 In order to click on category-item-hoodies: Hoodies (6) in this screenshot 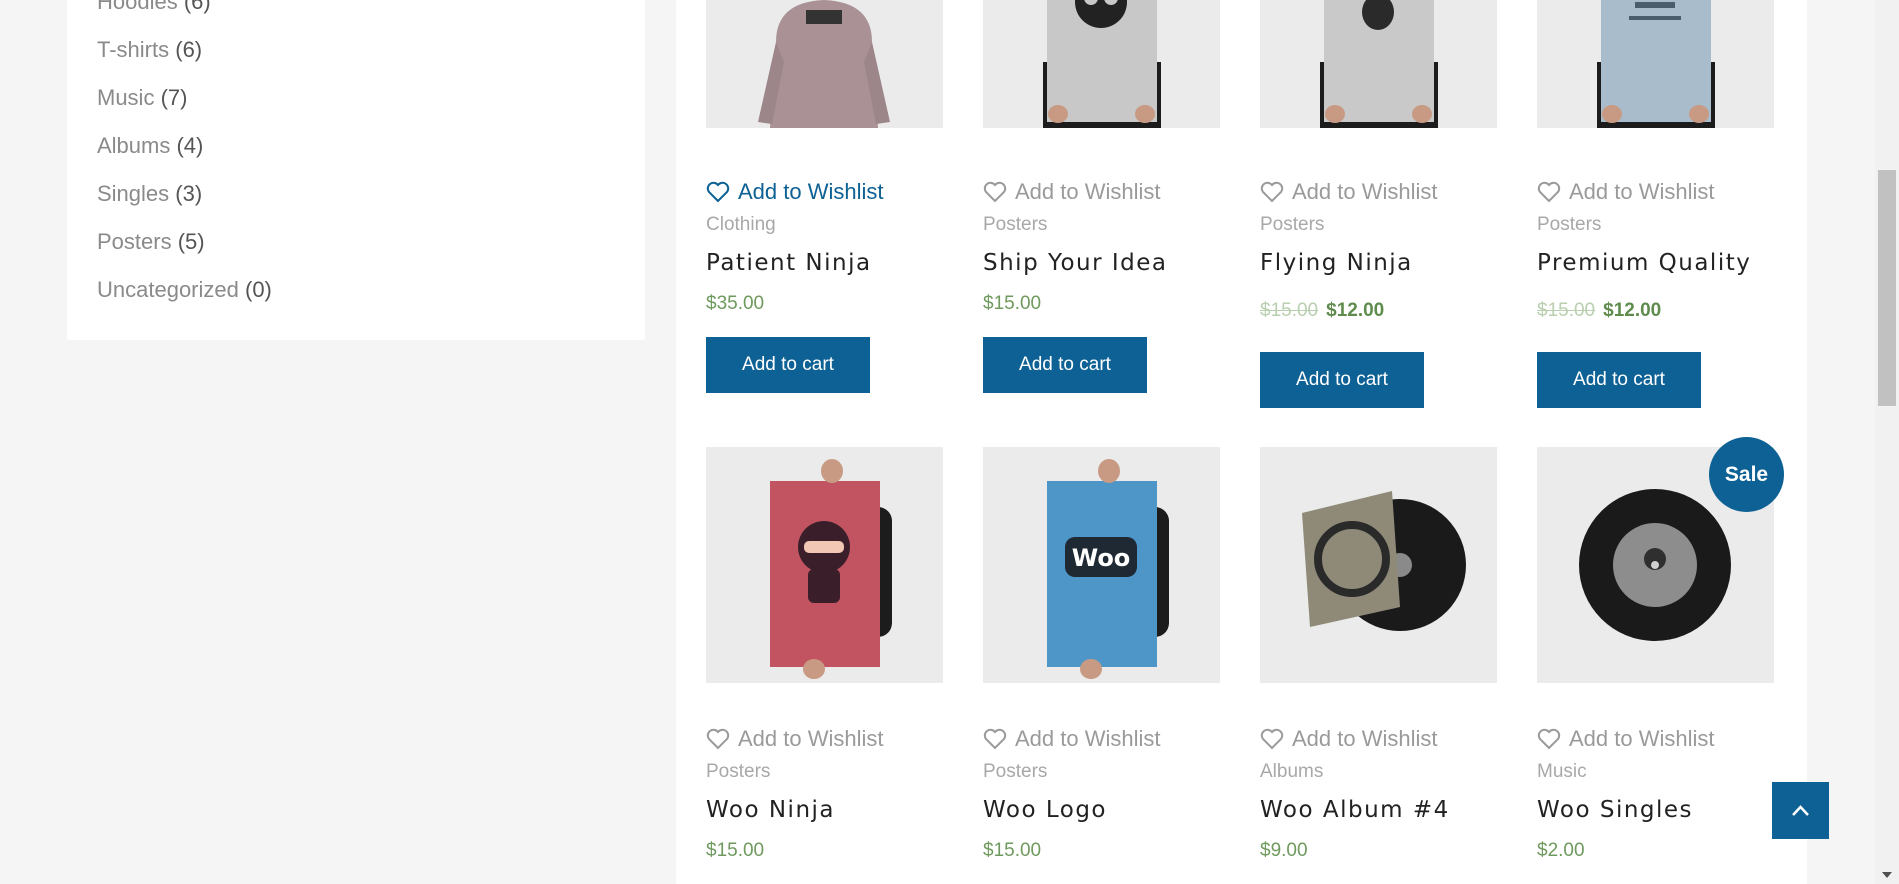, I will do `click(184, 13)`.